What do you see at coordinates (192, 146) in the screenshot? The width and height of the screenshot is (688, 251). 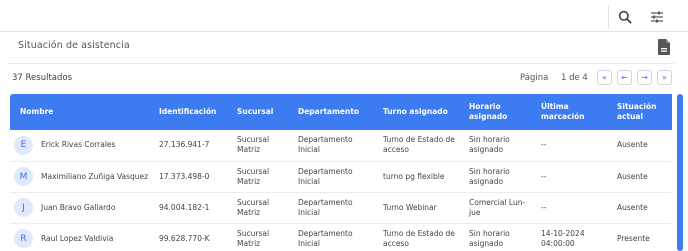 I see `employee-id: 27.136.941-7` at bounding box center [192, 146].